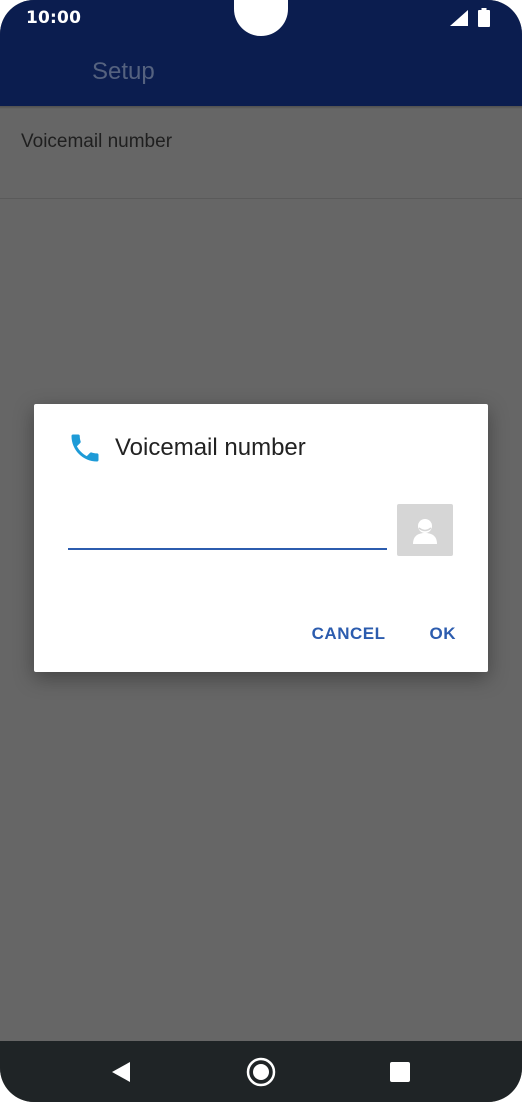 This screenshot has width=522, height=1102. What do you see at coordinates (227, 531) in the screenshot?
I see `voicemail-number-input` at bounding box center [227, 531].